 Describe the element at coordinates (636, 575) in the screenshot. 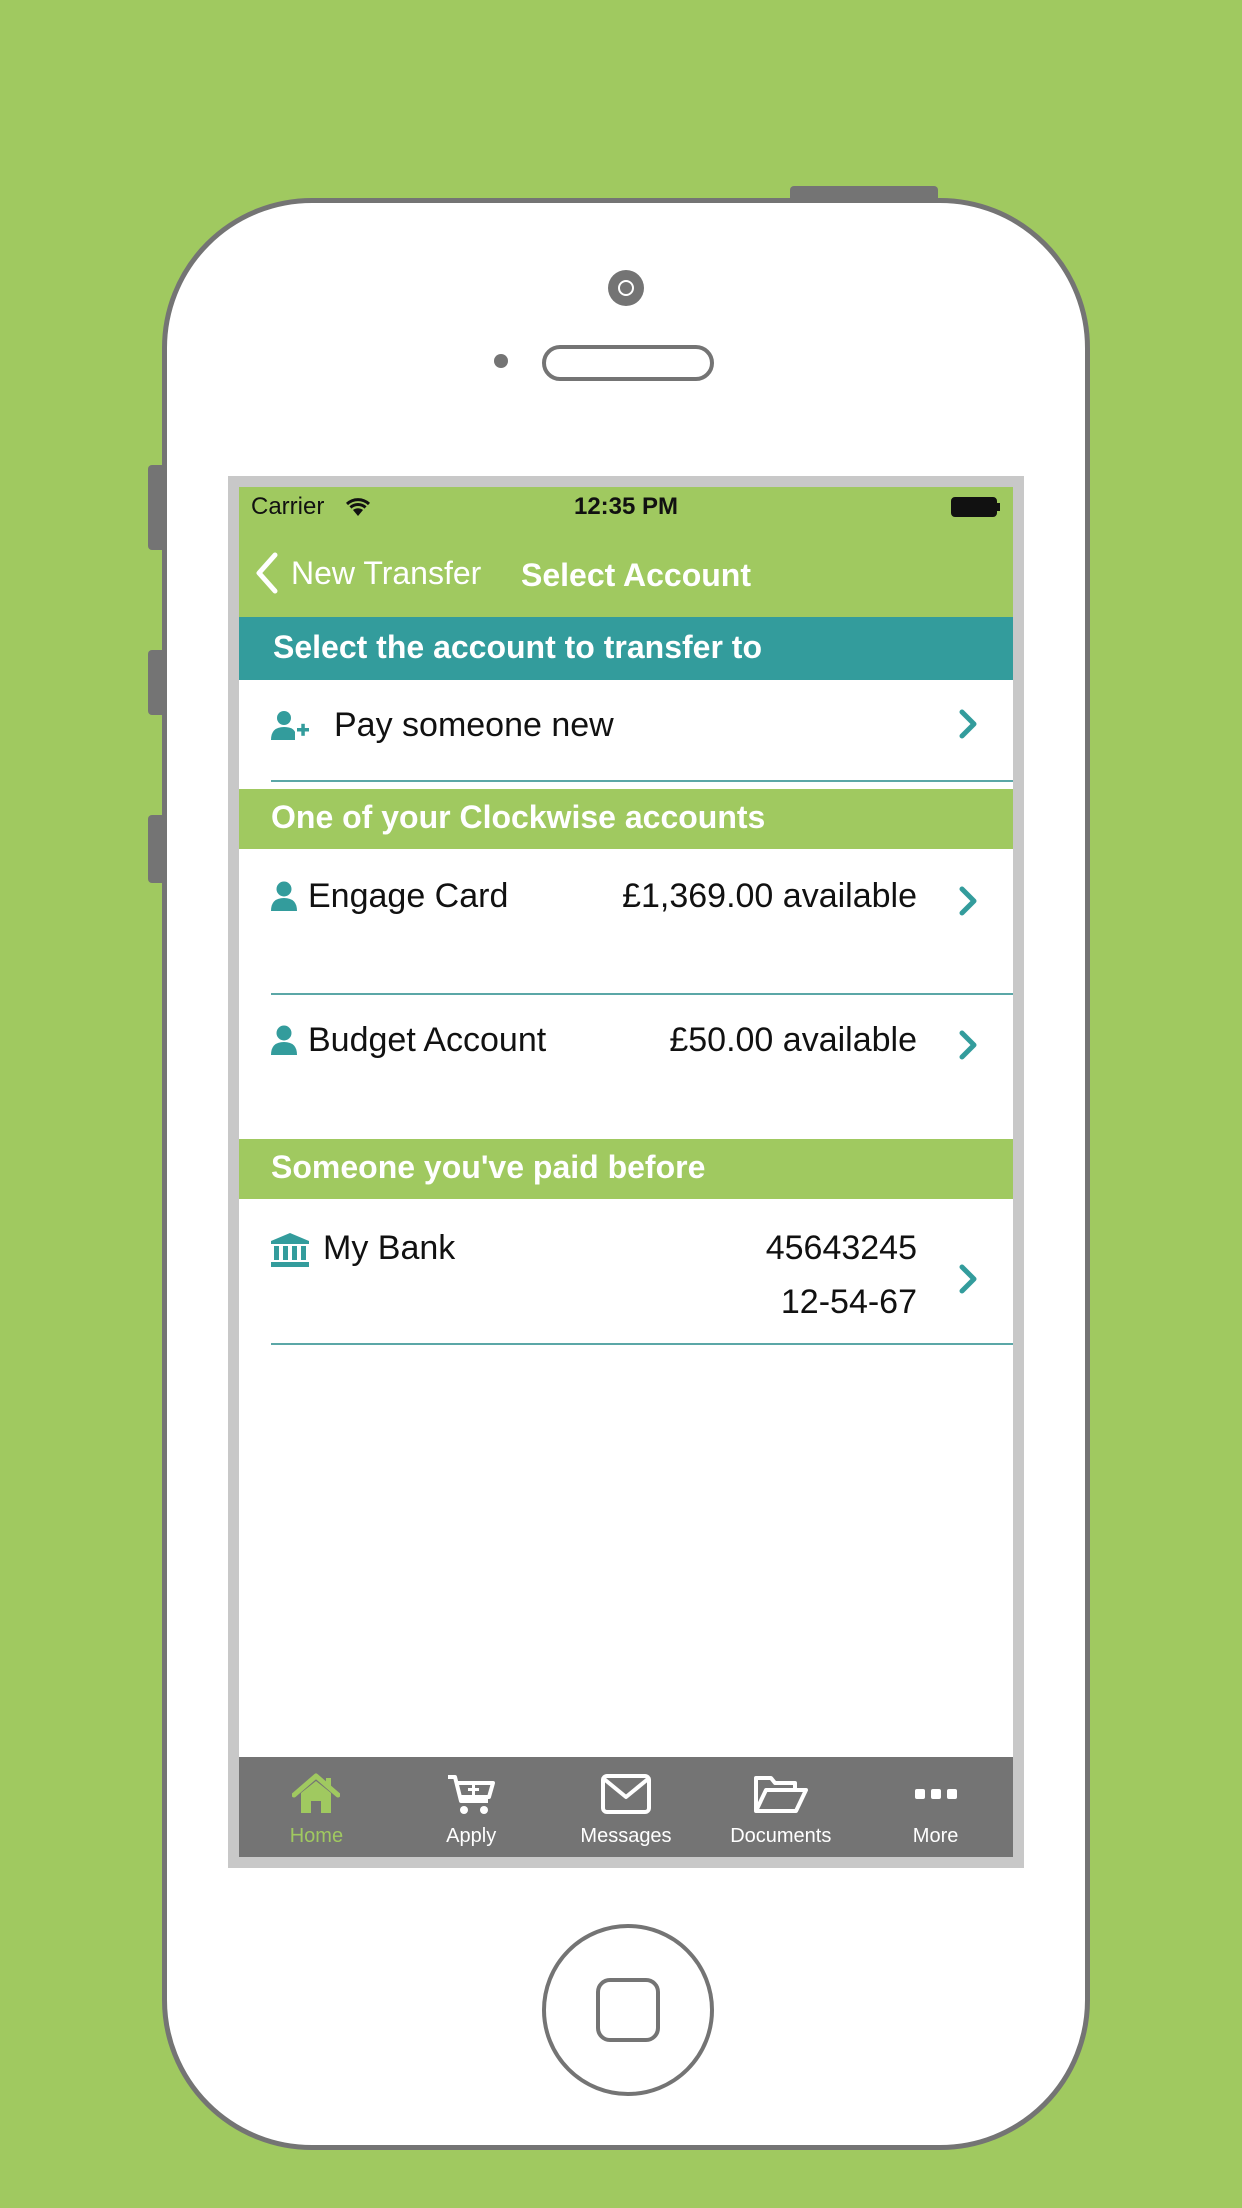

I see `page-title: Select Account` at that location.